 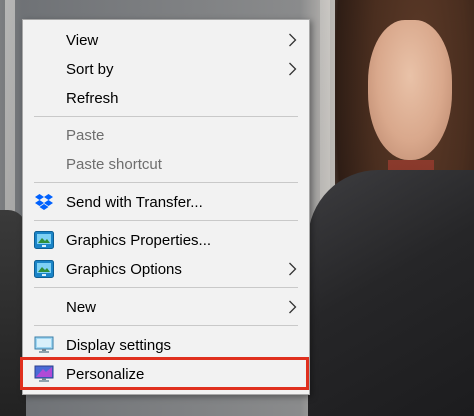 What do you see at coordinates (81, 307) in the screenshot?
I see `menu-item-label: New` at bounding box center [81, 307].